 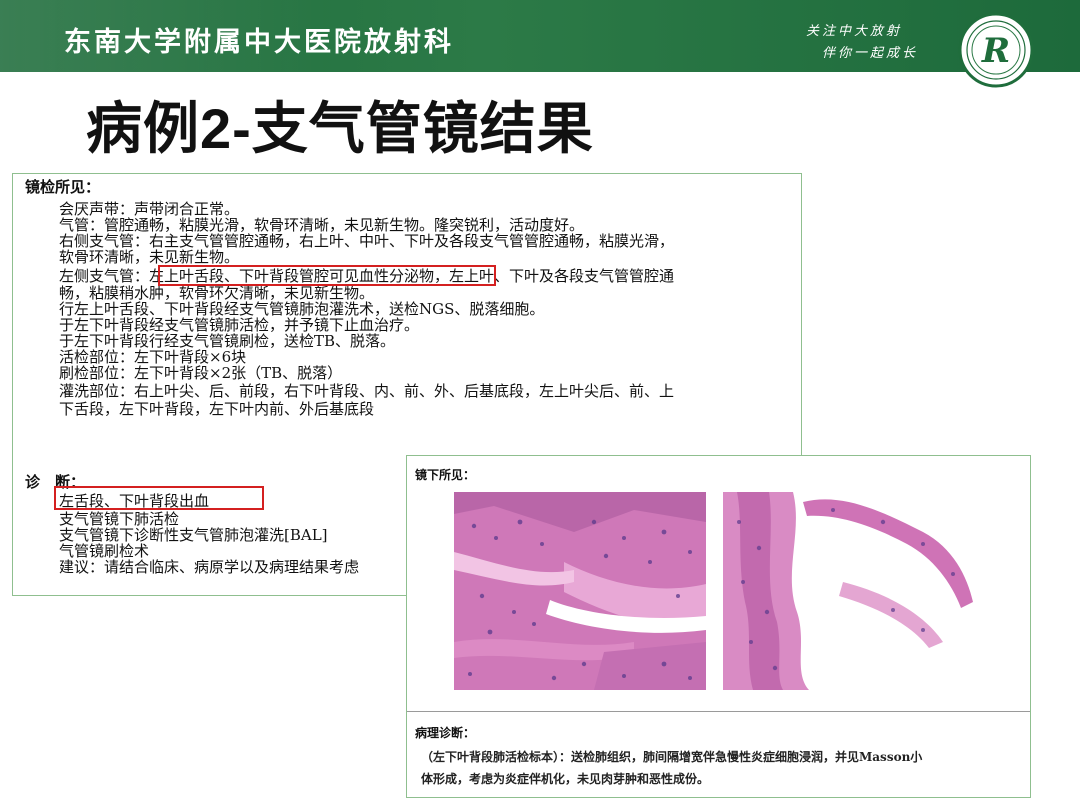 I want to click on diagnosis-line: 支气管镜下诊断性支气管肺泡灌洗[BAL], so click(x=193, y=535).